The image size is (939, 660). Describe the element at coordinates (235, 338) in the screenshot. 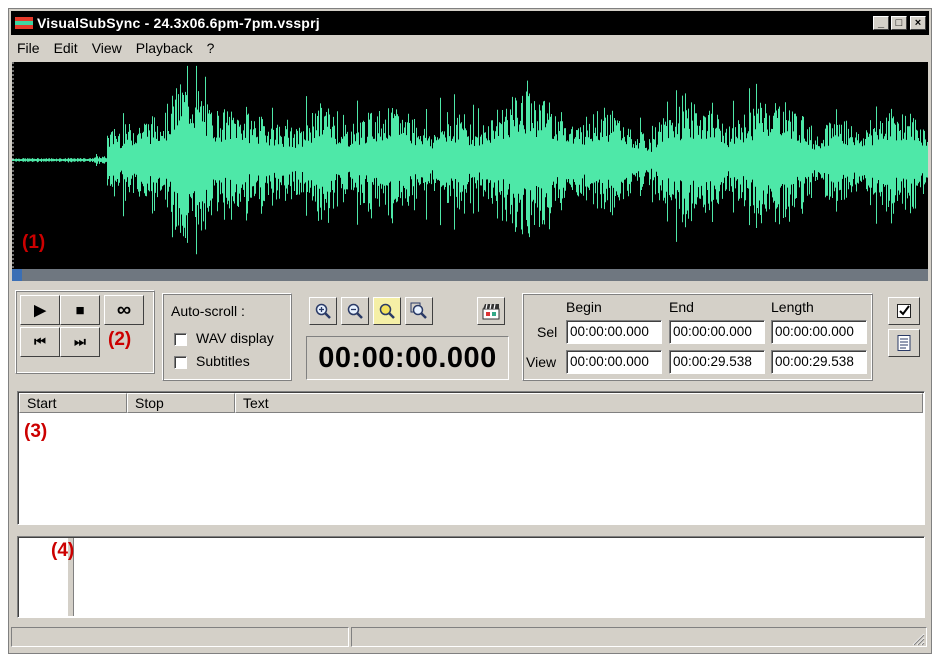

I see `wav-display-label: WAV display` at that location.